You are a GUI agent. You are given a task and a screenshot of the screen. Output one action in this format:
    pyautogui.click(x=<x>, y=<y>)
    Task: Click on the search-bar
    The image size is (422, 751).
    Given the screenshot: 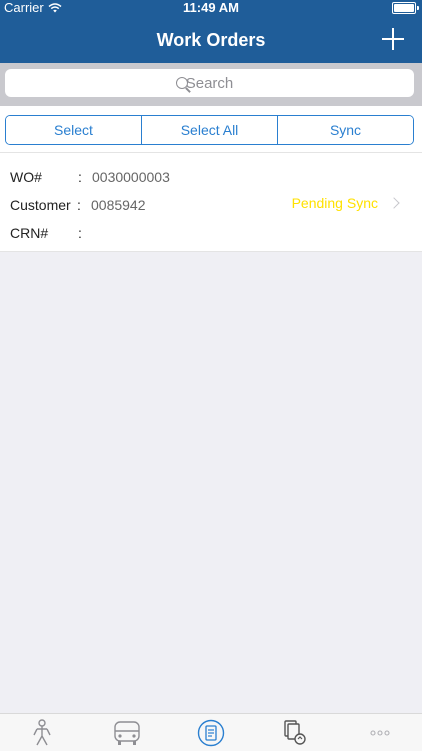 What is the action you would take?
    pyautogui.click(x=211, y=84)
    